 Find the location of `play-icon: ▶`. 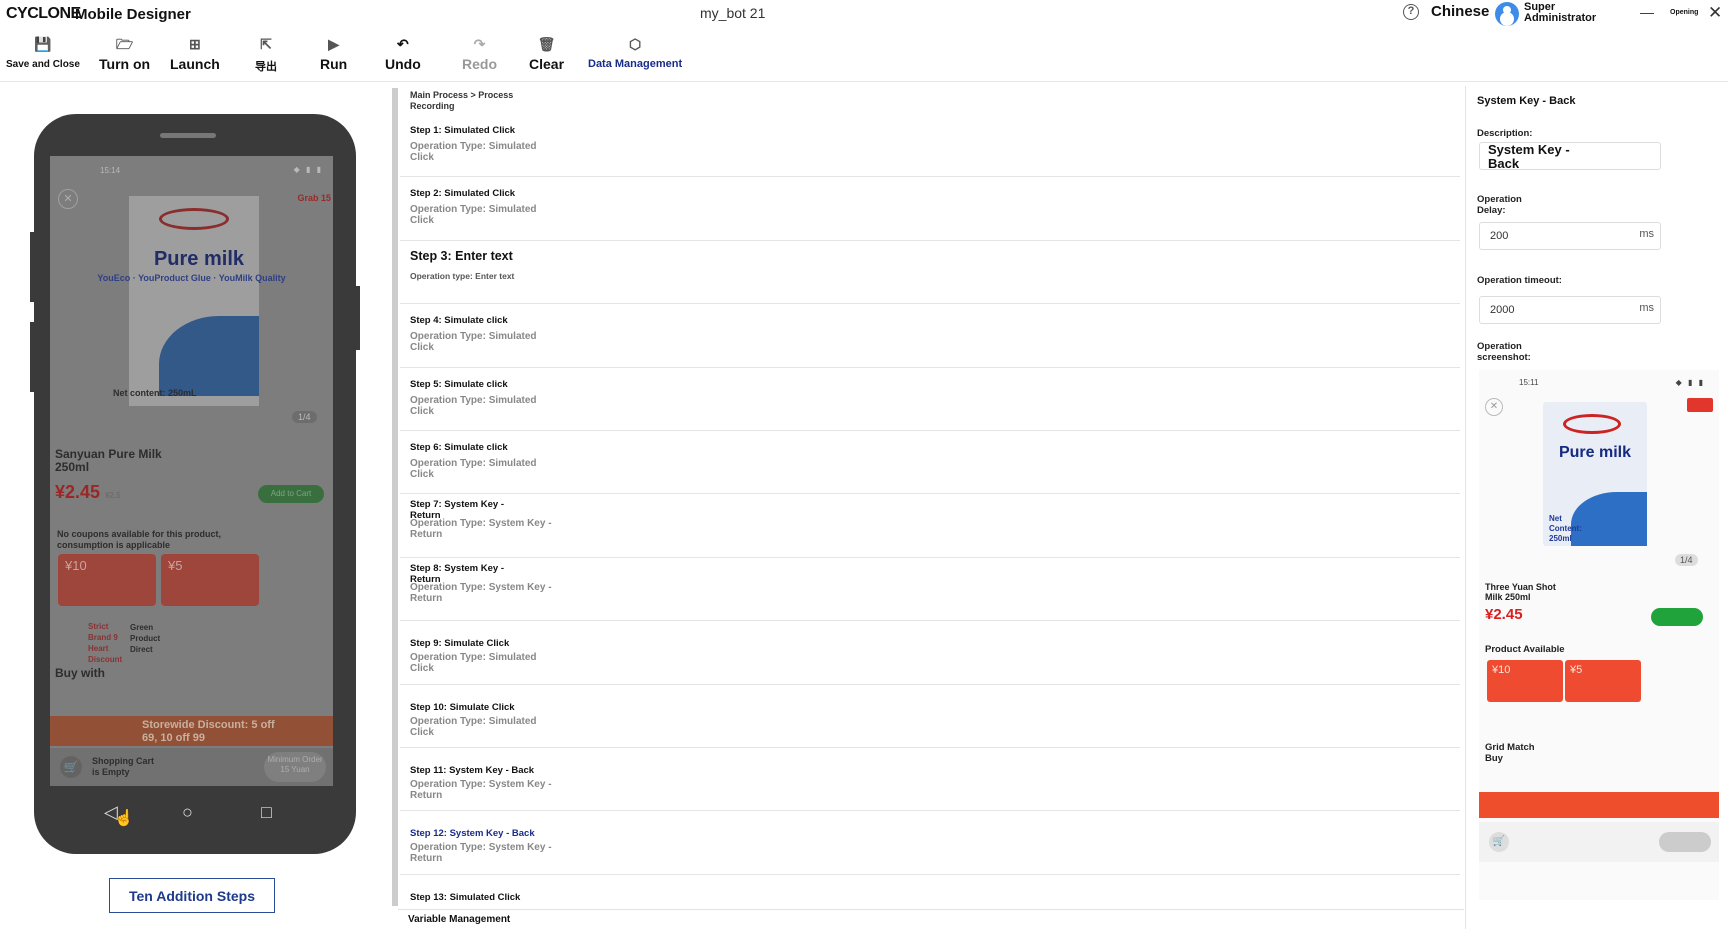

play-icon: ▶ is located at coordinates (333, 44).